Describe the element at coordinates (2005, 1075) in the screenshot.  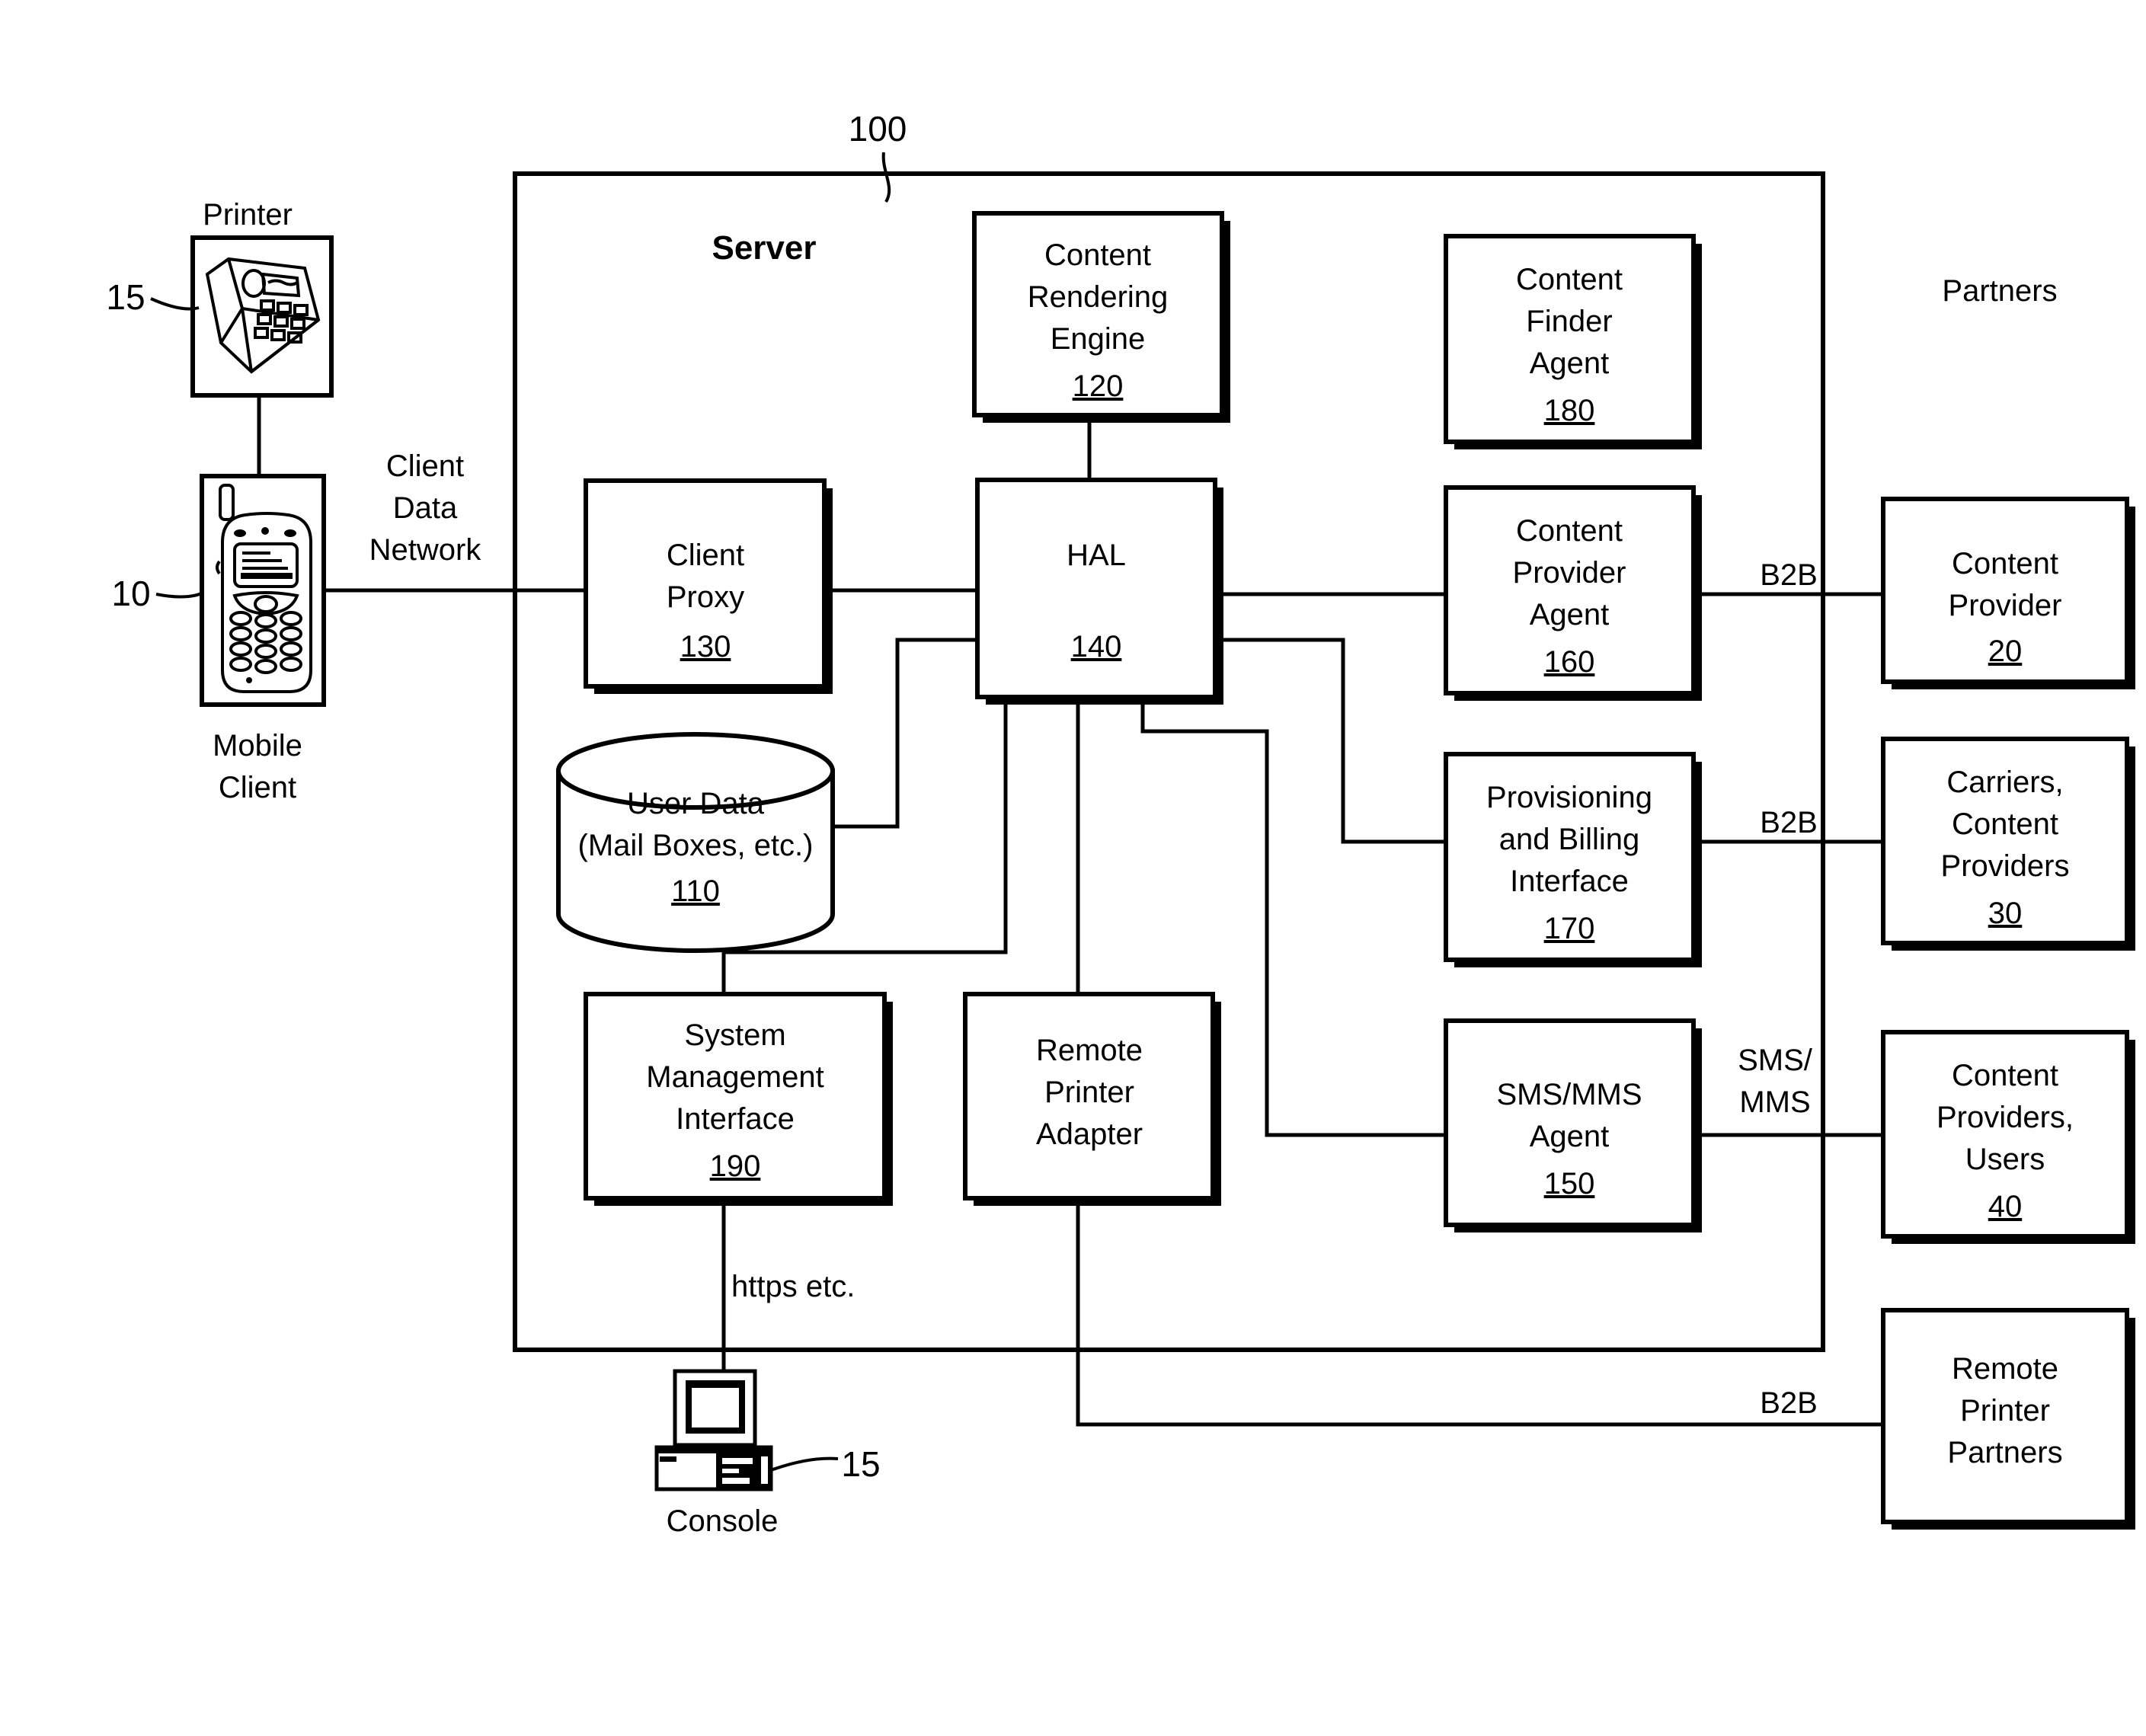
I see `cpu-line-1: Content` at that location.